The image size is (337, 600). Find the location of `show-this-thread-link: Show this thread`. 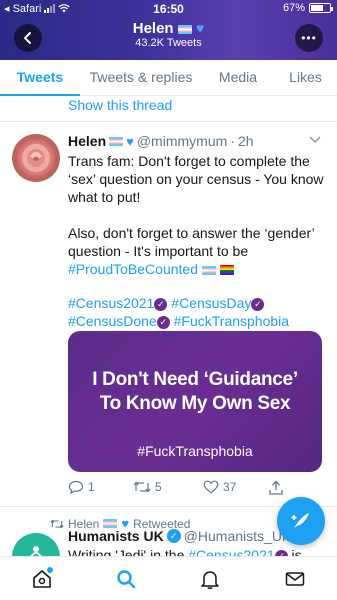

show-this-thread-link: Show this thread is located at coordinates (120, 105).